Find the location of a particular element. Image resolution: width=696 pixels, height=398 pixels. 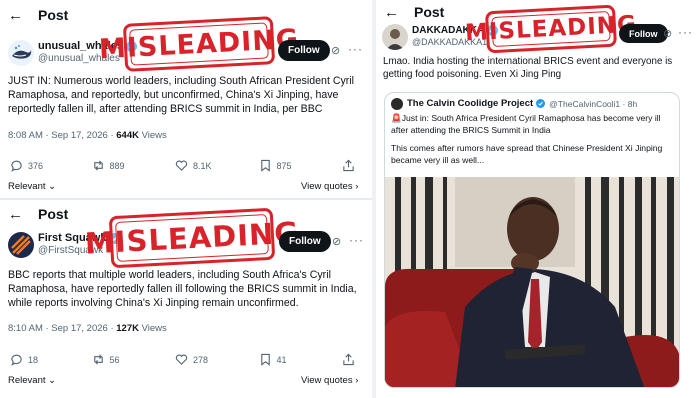

view-count: 644K is located at coordinates (127, 135).